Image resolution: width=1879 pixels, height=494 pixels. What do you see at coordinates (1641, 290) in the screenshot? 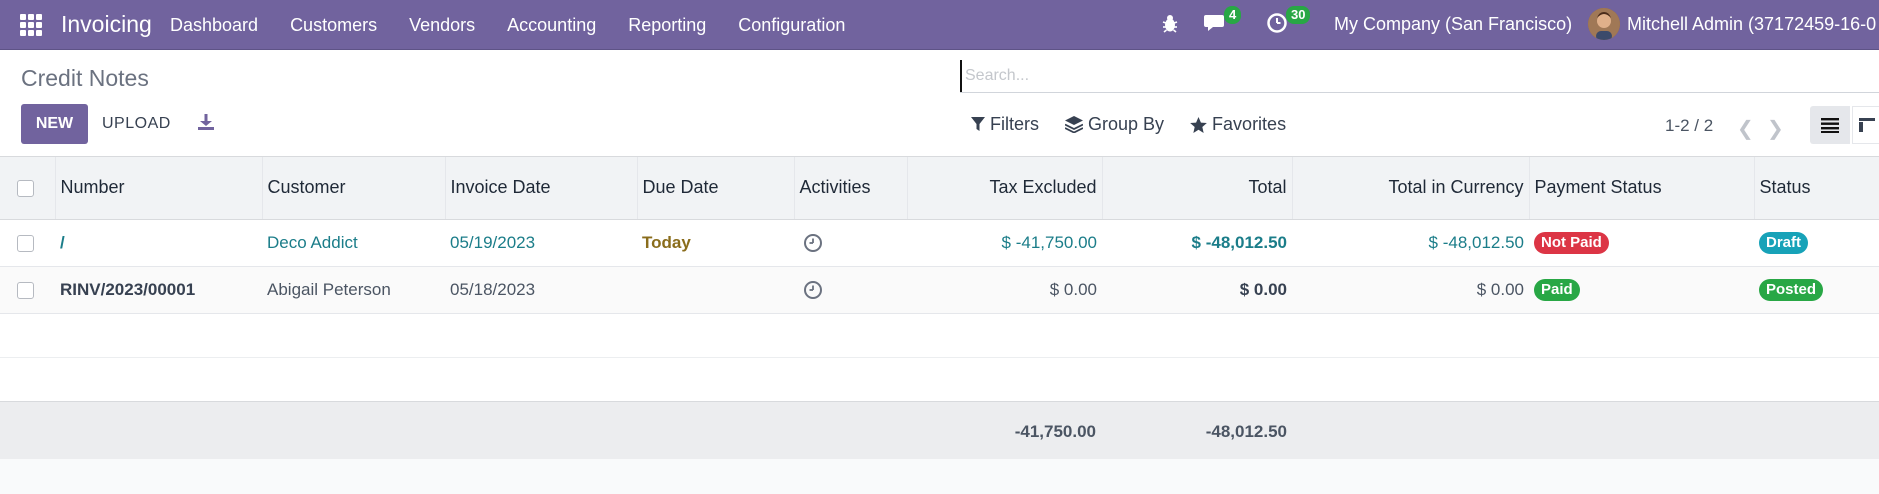
I see `cell-payment-status: Paid` at bounding box center [1641, 290].